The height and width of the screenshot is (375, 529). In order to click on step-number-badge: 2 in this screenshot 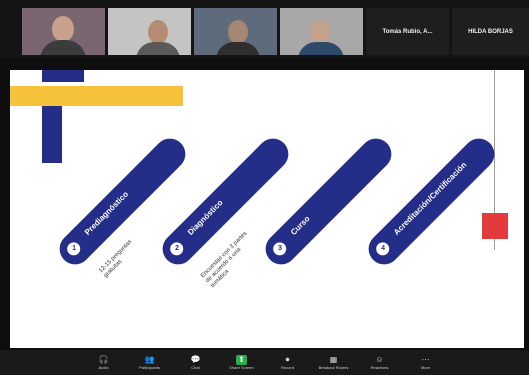, I will do `click(176, 248)`.